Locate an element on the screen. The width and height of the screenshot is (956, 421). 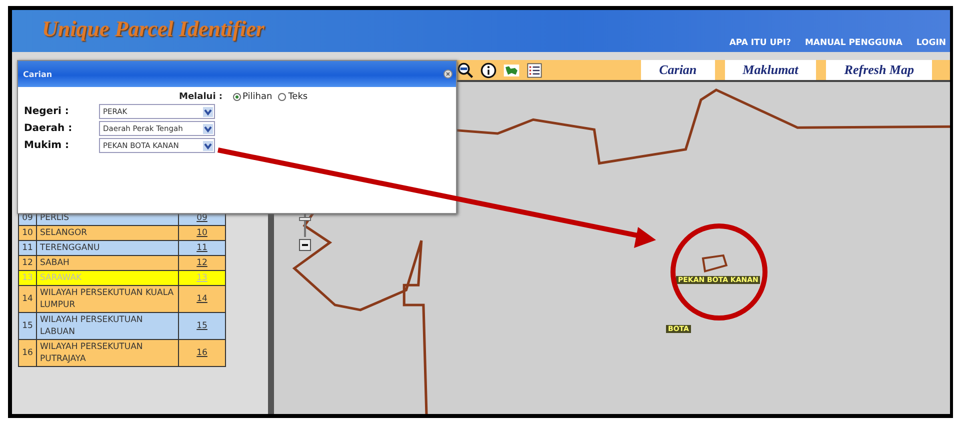
state-code: 13 is located at coordinates (27, 278).